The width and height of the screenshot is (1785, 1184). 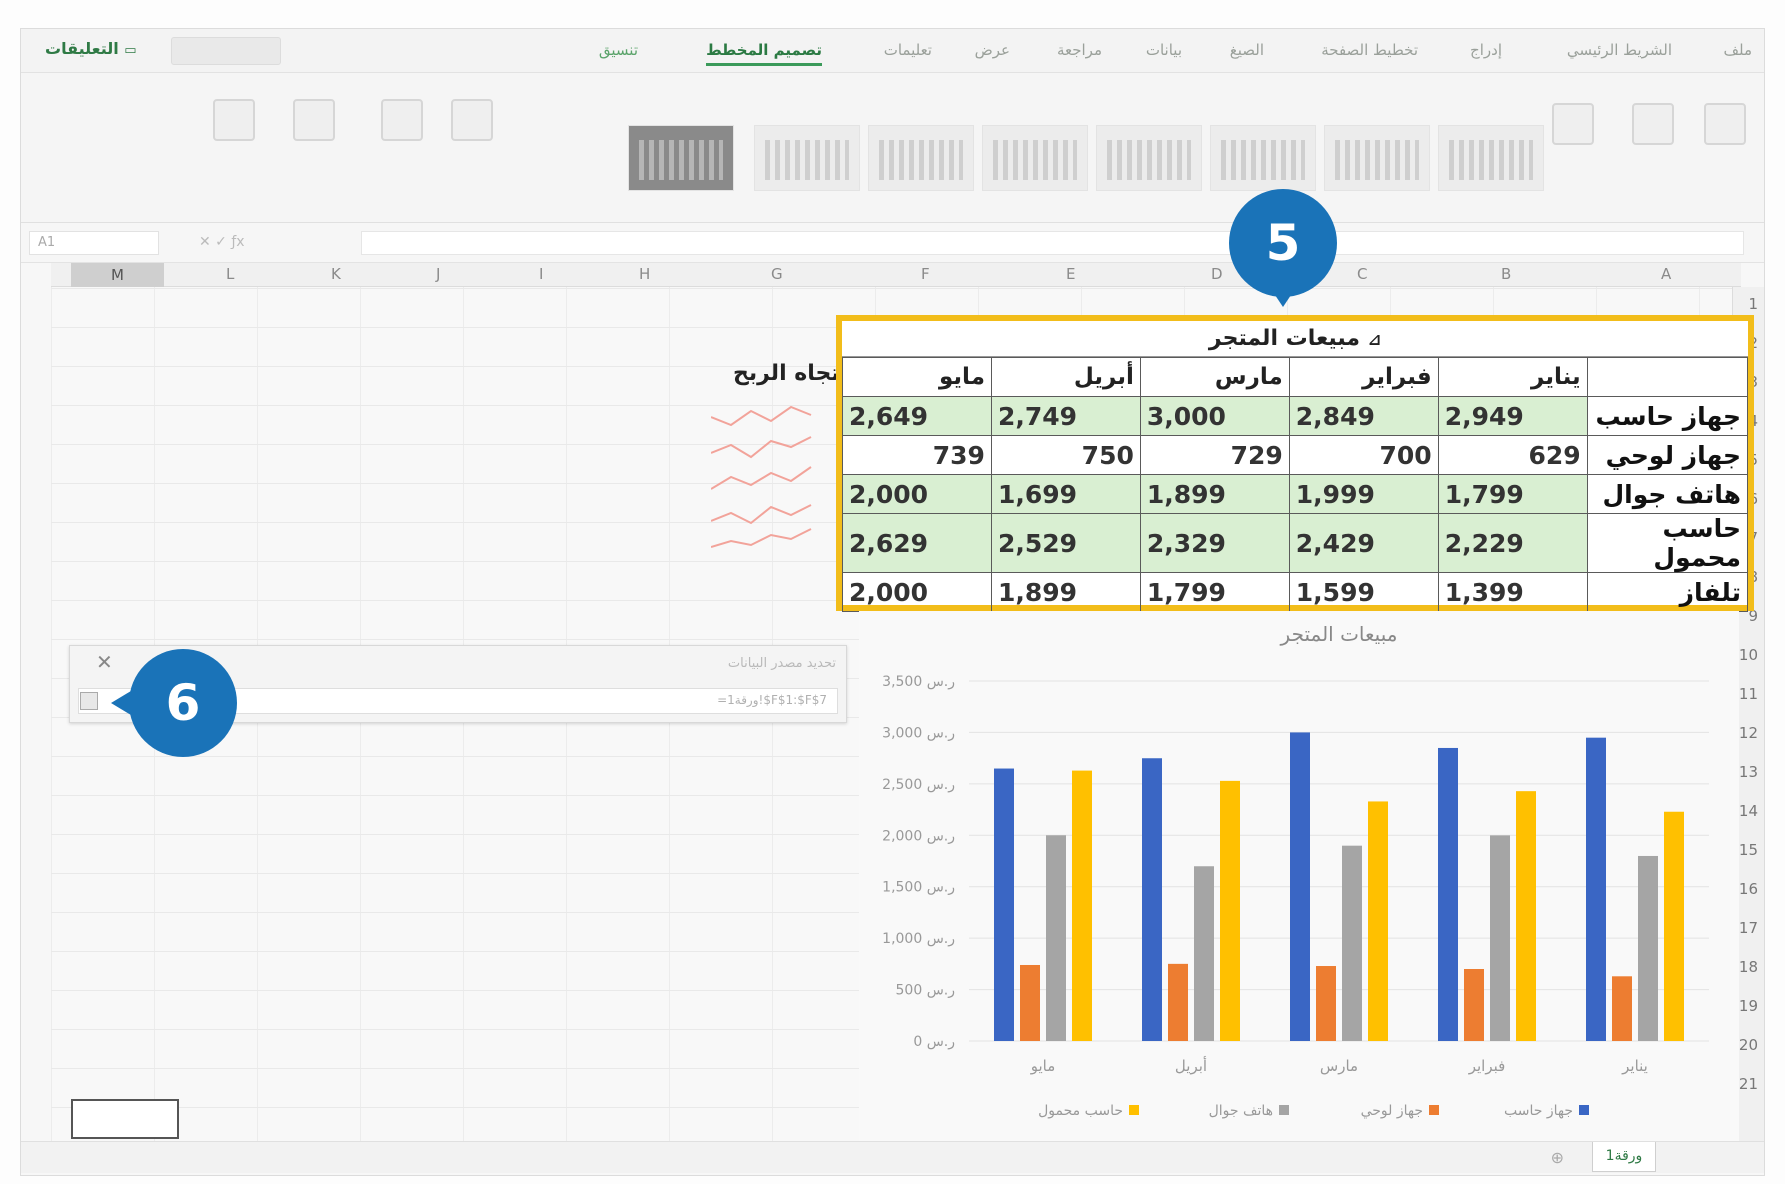 I want to click on column-header-f: F, so click(x=925, y=274).